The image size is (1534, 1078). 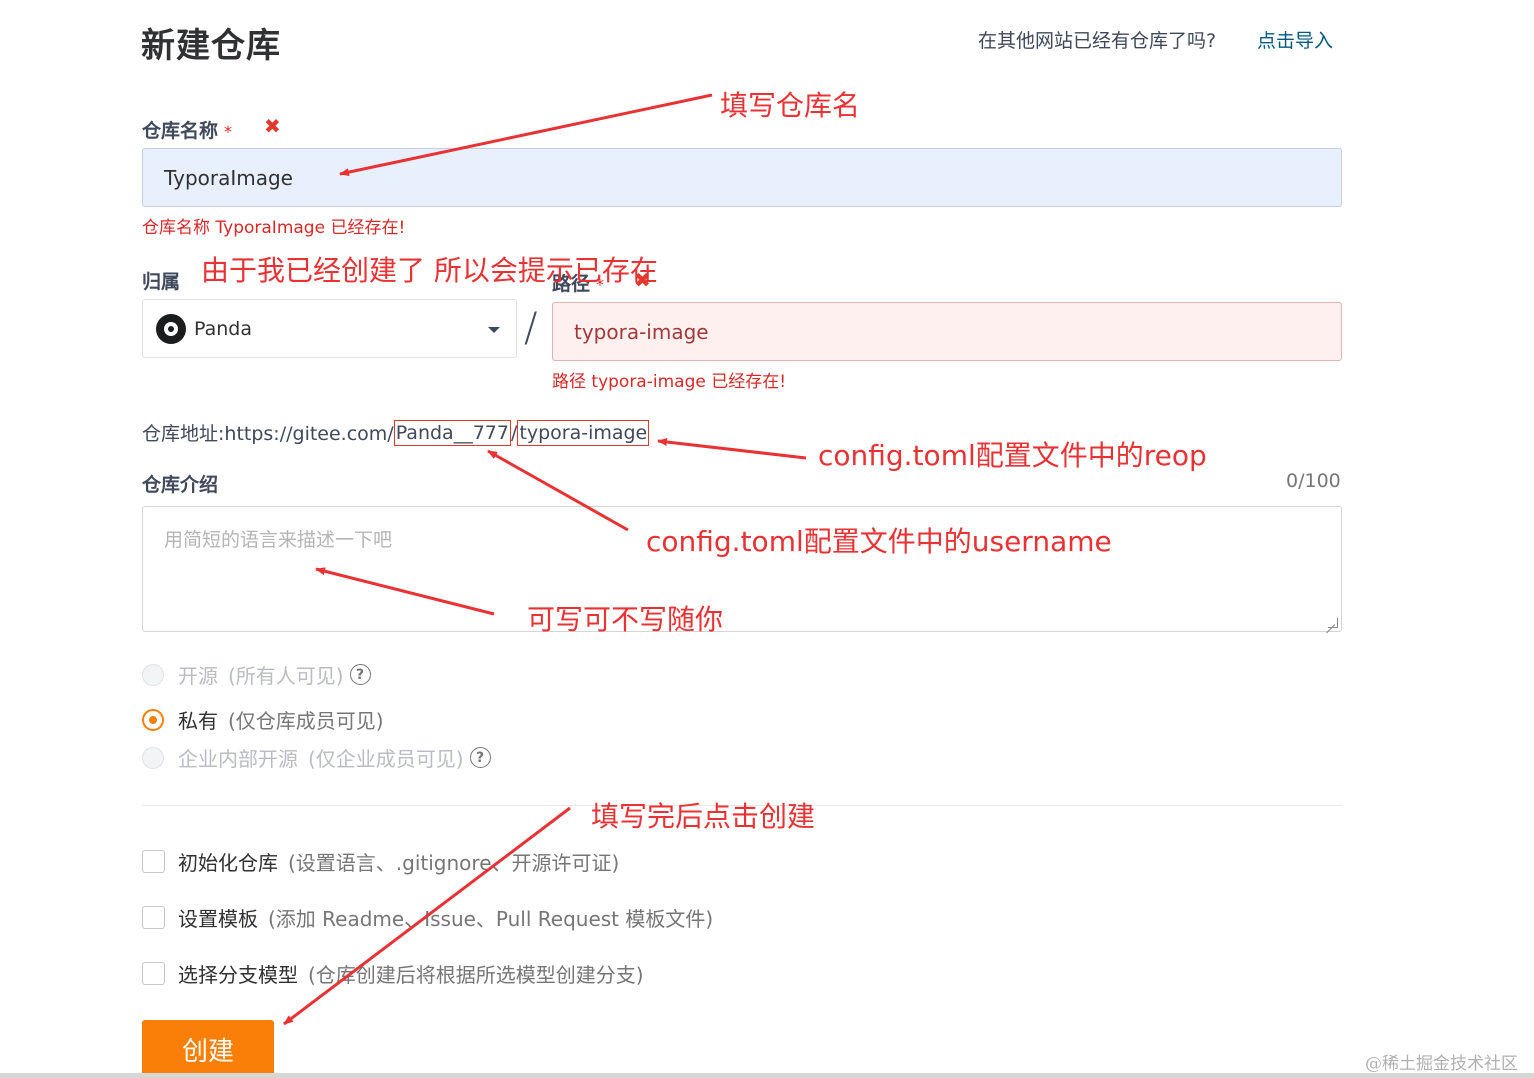 I want to click on checkbox-branch, so click(x=153, y=973).